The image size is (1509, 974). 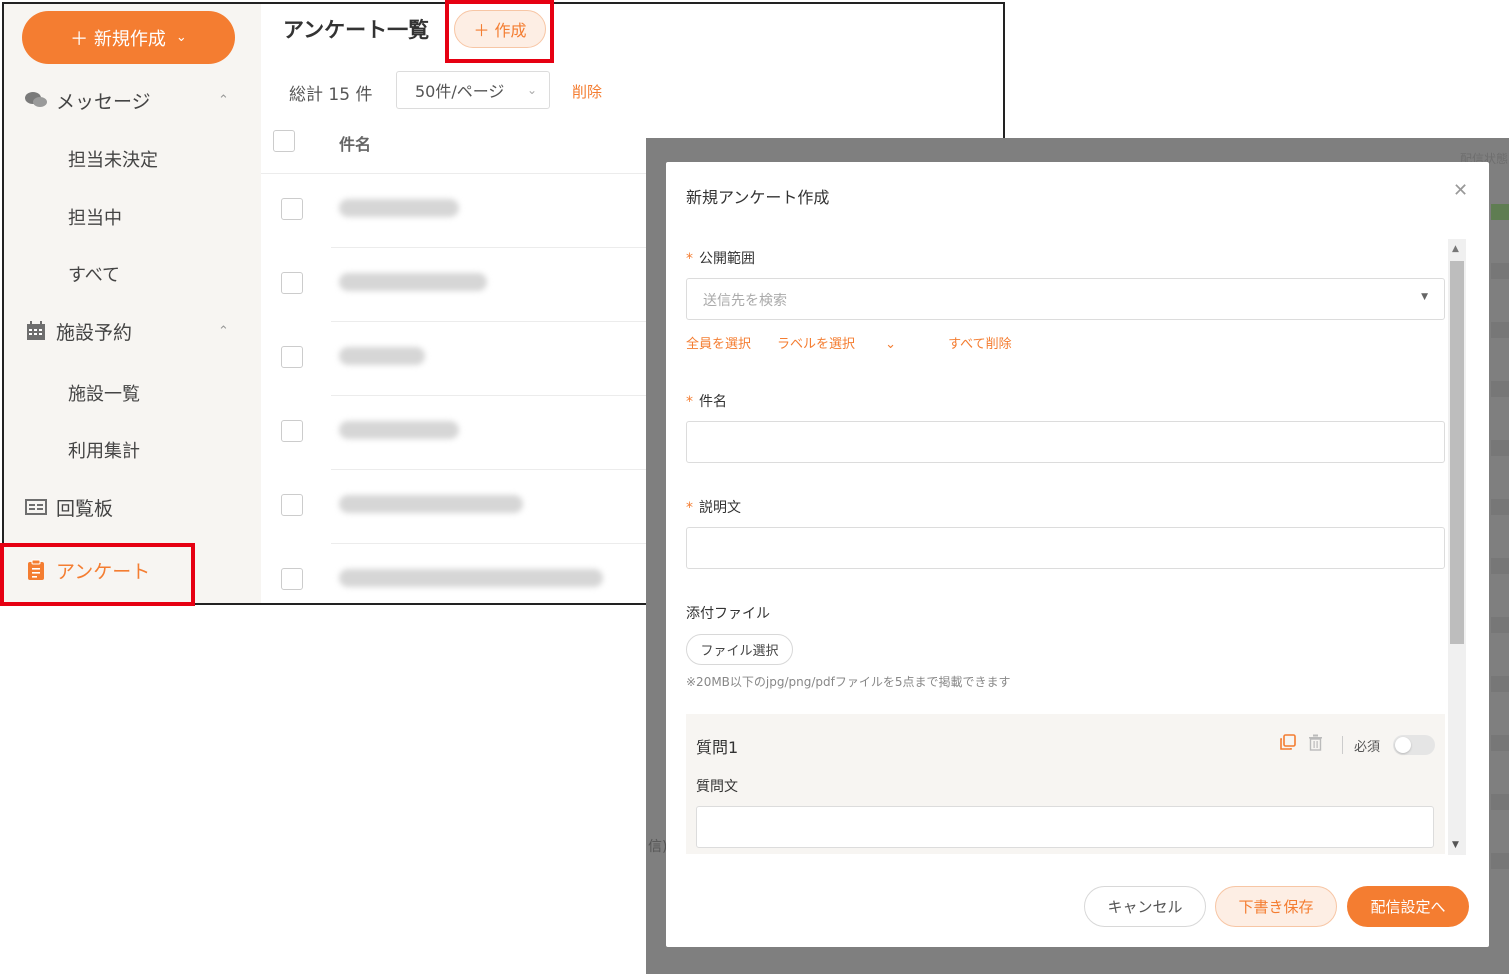 I want to click on calendar-icon, so click(x=36, y=331).